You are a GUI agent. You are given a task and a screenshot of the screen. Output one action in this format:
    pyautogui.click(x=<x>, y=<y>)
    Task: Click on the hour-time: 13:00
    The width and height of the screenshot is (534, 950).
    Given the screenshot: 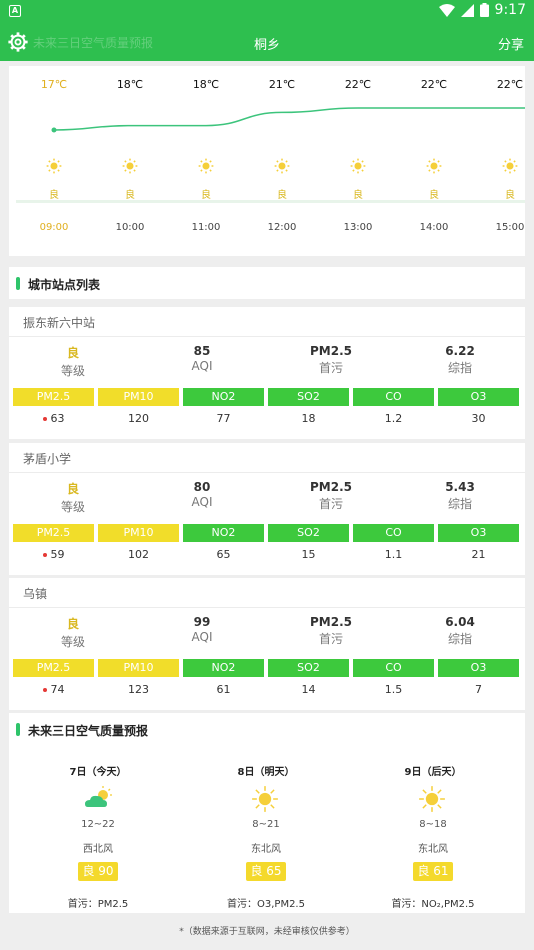 What is the action you would take?
    pyautogui.click(x=358, y=227)
    